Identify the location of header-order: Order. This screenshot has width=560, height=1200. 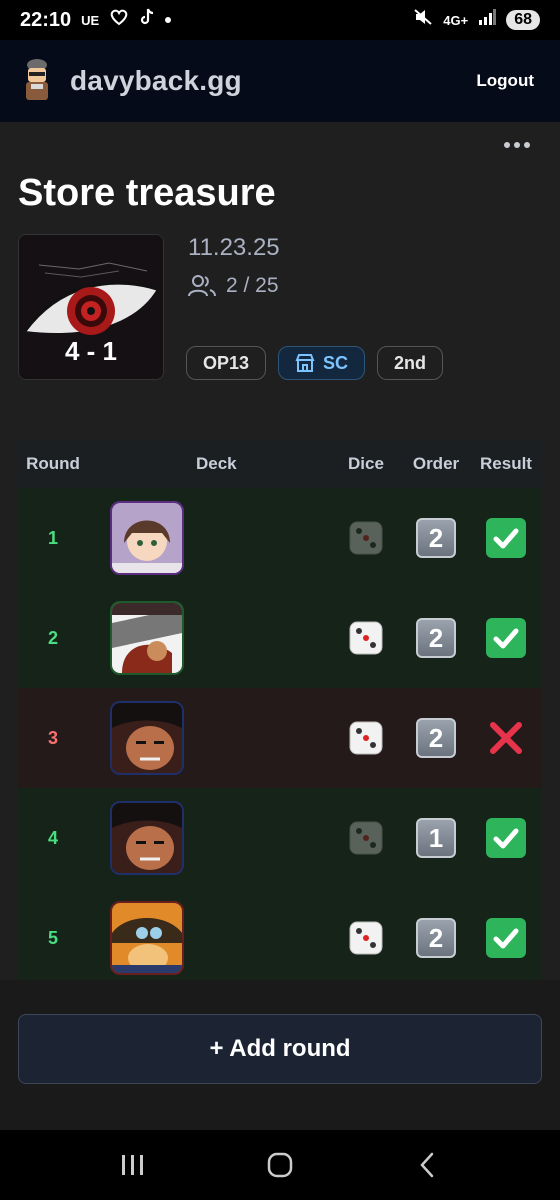
(436, 463).